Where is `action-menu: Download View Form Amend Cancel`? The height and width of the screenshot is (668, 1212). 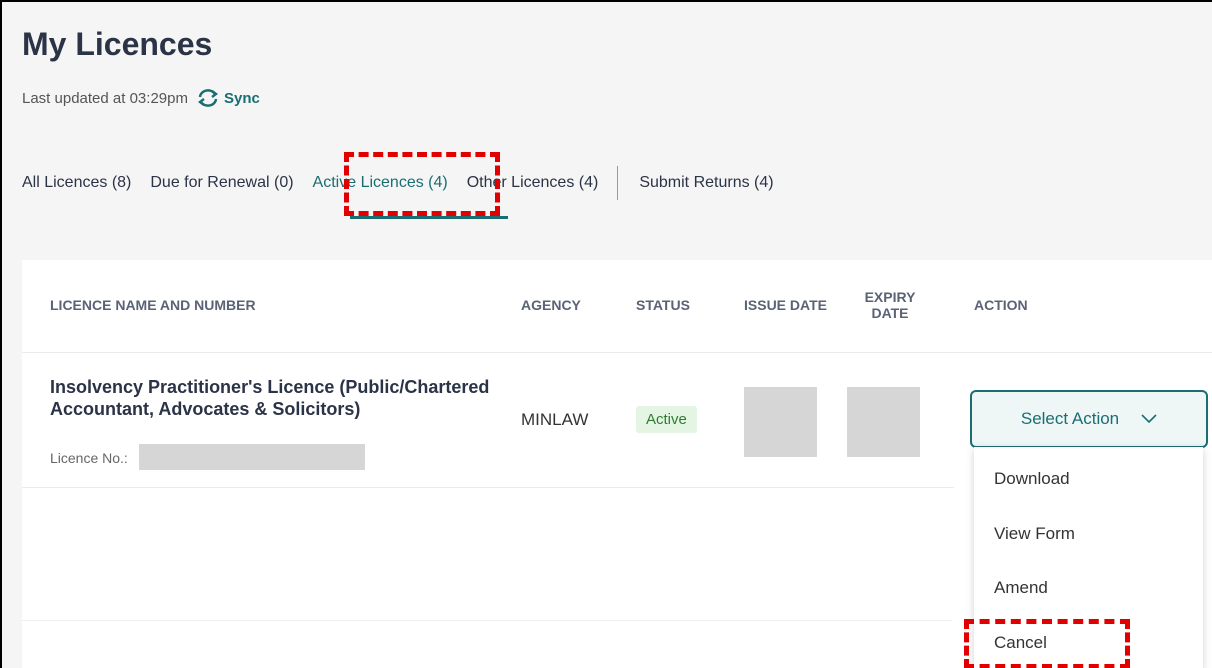 action-menu: Download View Form Amend Cancel is located at coordinates (1088, 557).